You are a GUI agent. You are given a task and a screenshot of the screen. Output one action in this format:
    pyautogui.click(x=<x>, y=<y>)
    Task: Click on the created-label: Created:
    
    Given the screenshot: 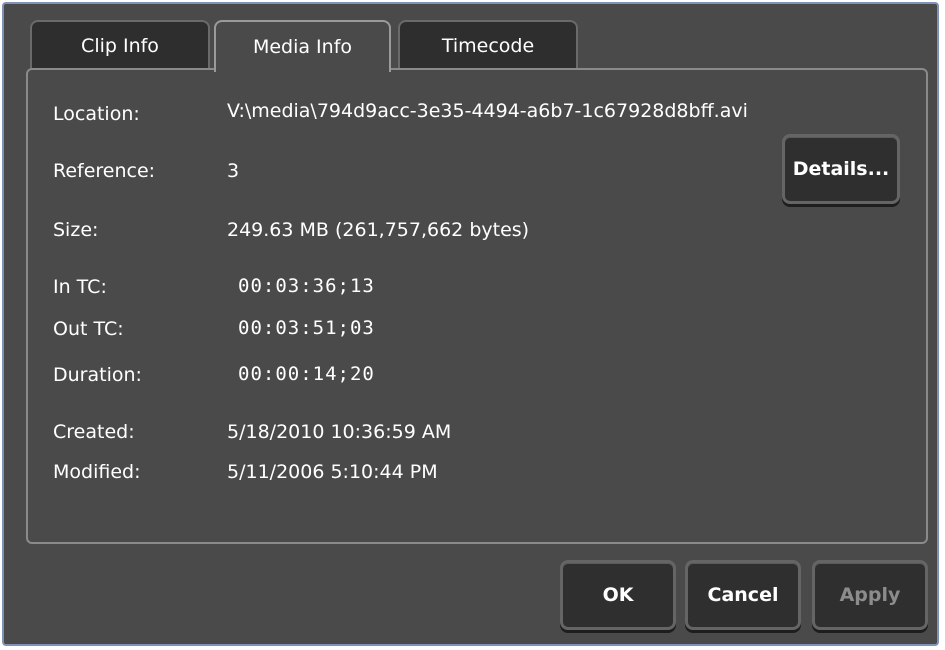 What is the action you would take?
    pyautogui.click(x=94, y=432)
    